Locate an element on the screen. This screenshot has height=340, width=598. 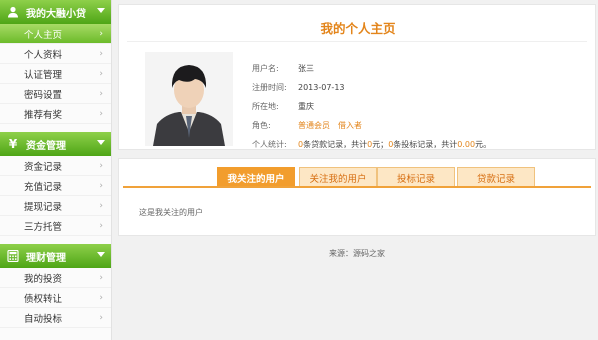
menu-label: 我的投资 is located at coordinates (43, 279).